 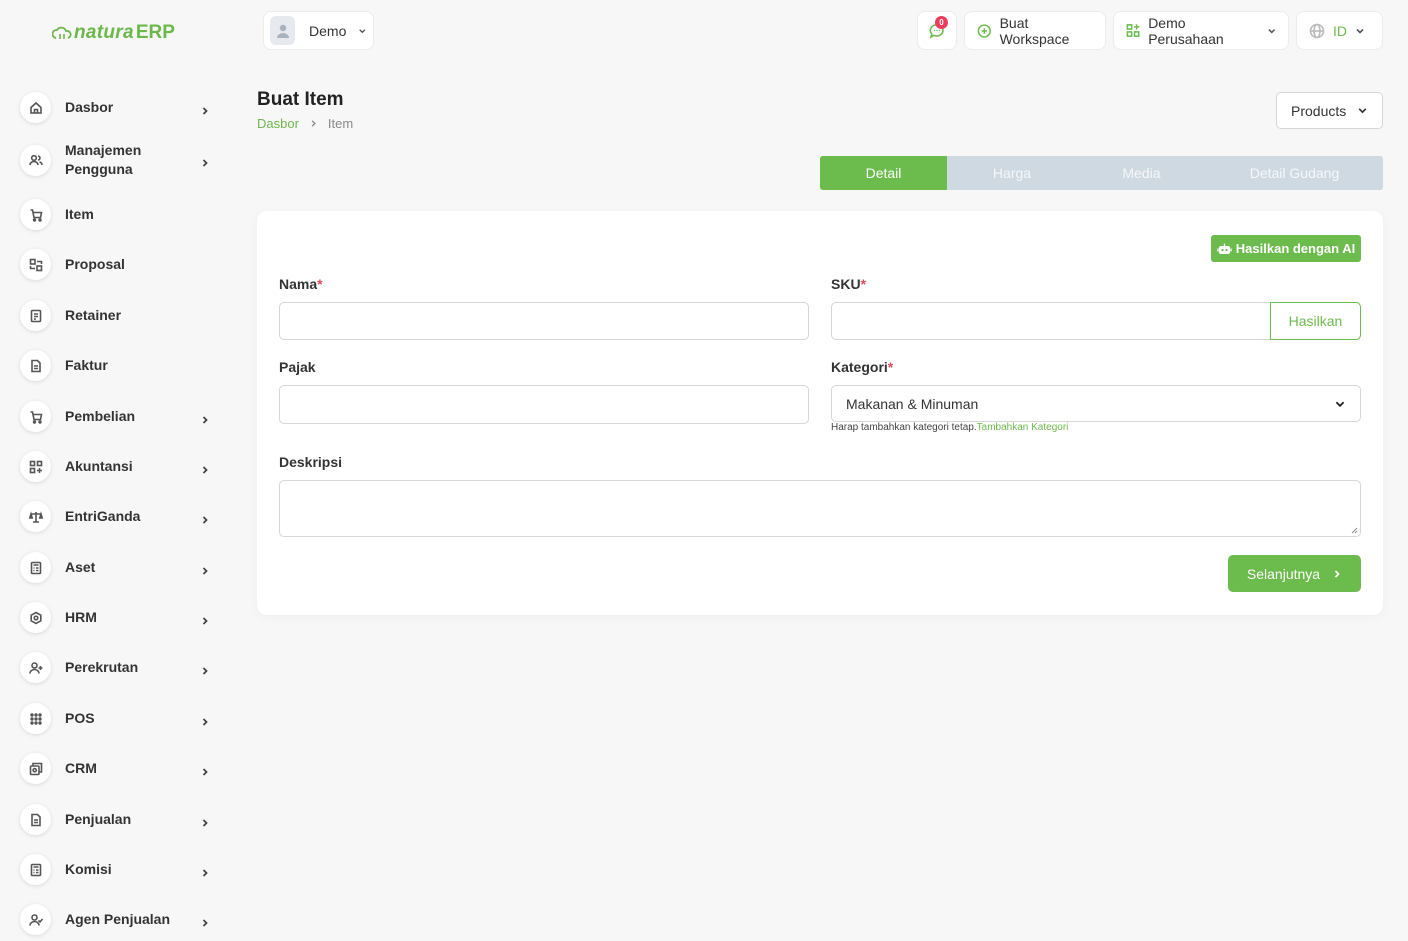 I want to click on generate-sku-button: Hasilkan, so click(x=1315, y=321).